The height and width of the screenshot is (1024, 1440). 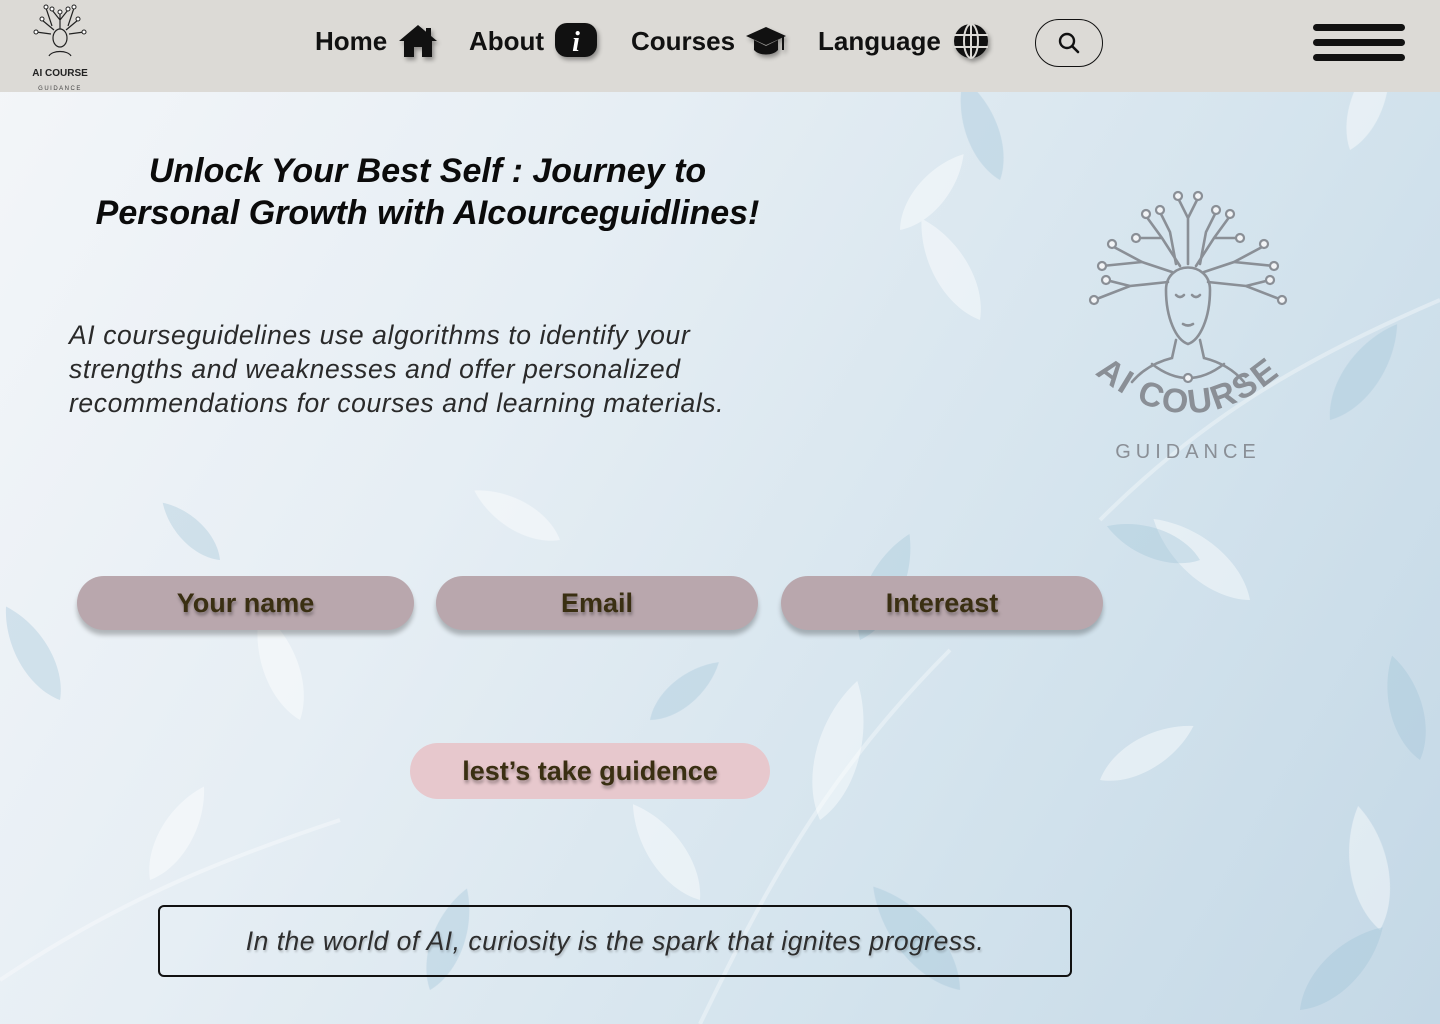 What do you see at coordinates (60, 73) in the screenshot?
I see `brand-logo-line1: AI COURSE` at bounding box center [60, 73].